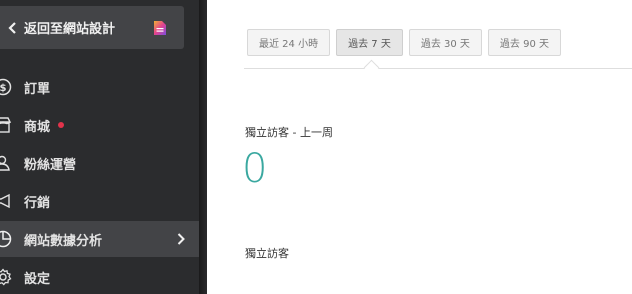  I want to click on tab-divider, so click(438, 68).